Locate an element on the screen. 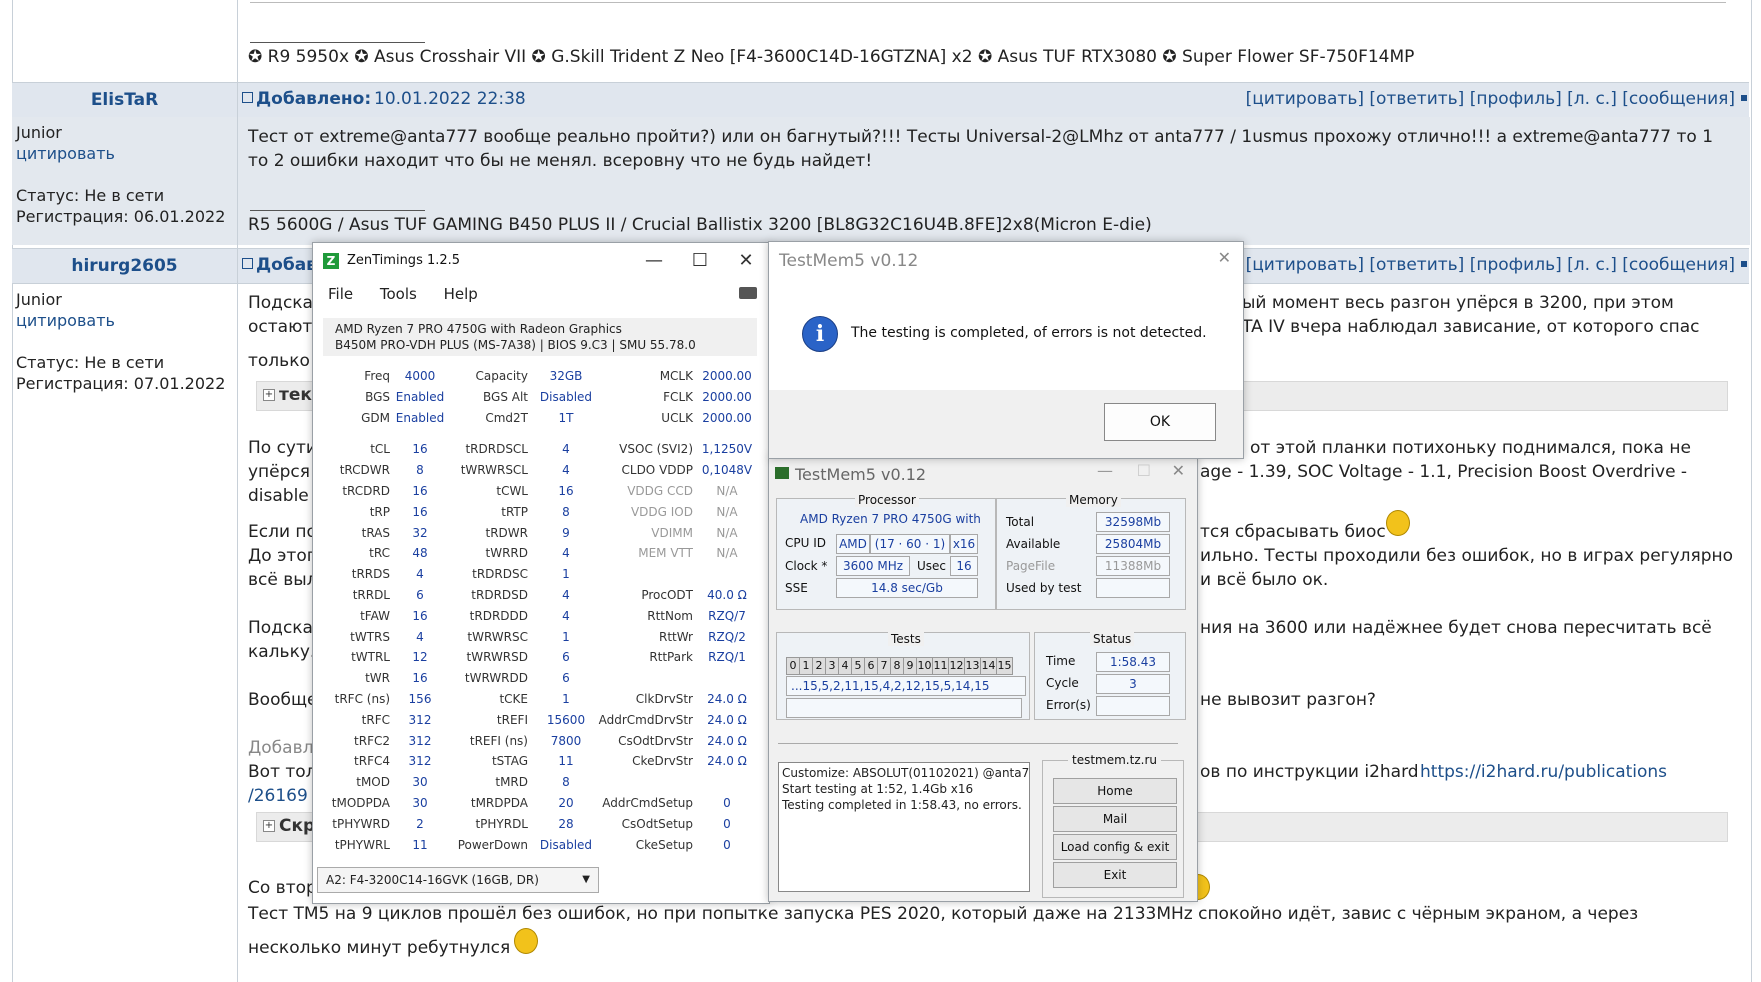 The width and height of the screenshot is (1761, 982). info-icon: i is located at coordinates (820, 334).